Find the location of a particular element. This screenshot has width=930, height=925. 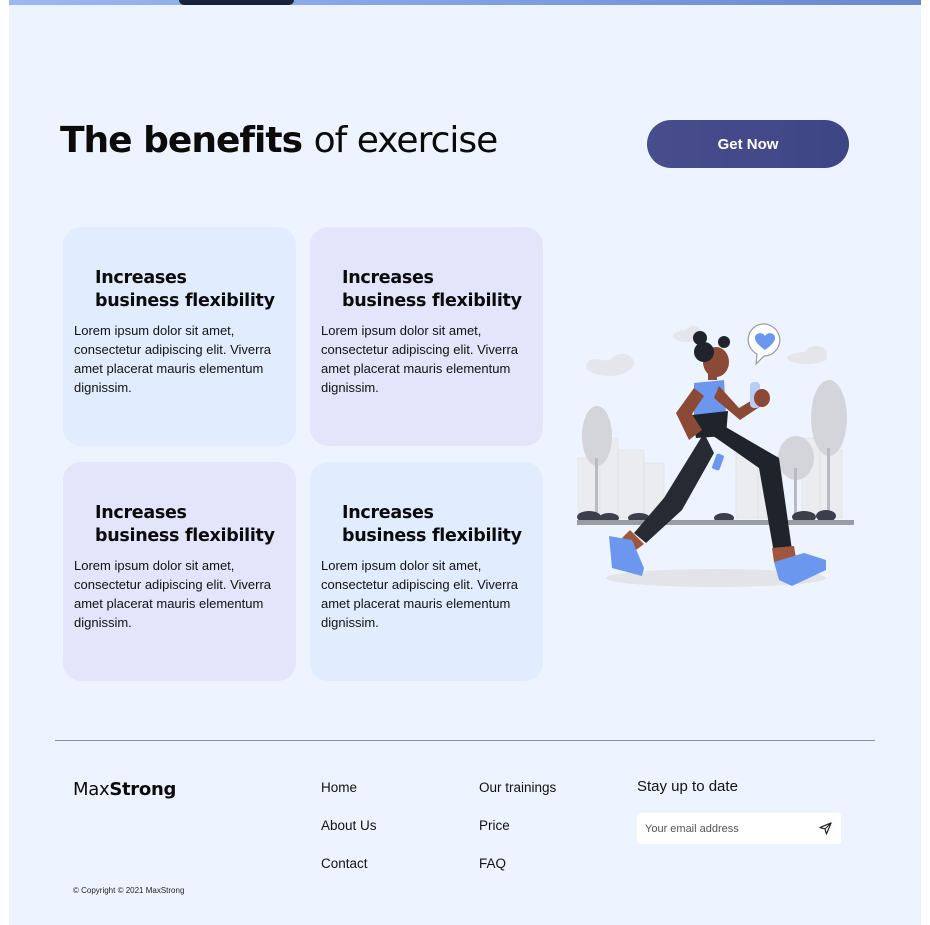

section-title-light: of exercise is located at coordinates (406, 140).